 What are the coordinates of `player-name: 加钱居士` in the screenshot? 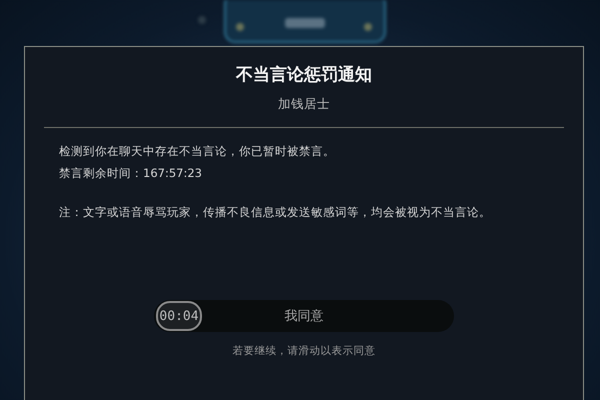 It's located at (304, 104).